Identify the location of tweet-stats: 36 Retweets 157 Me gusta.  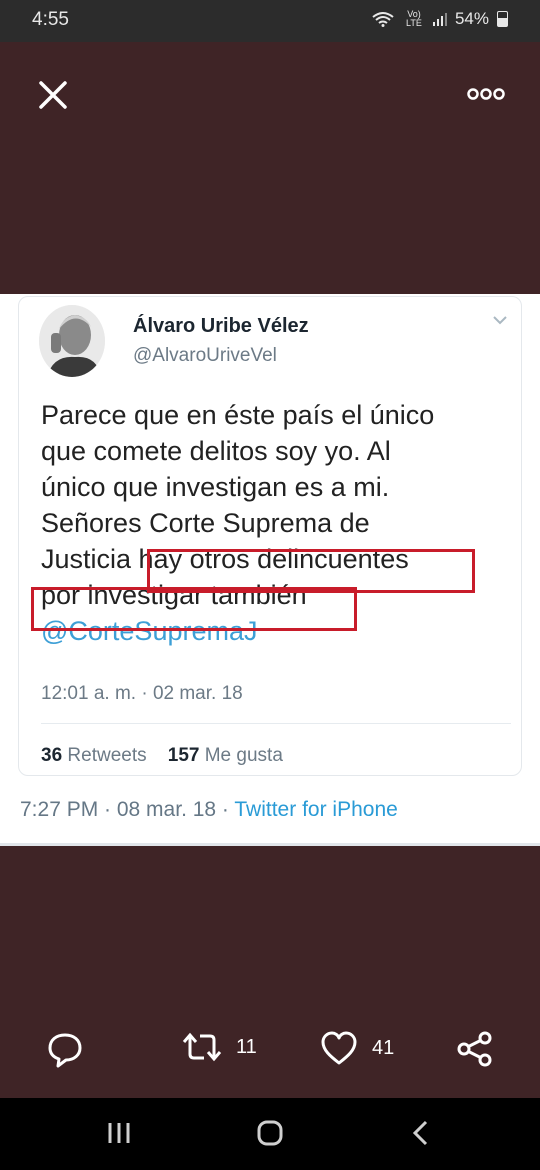
(162, 756).